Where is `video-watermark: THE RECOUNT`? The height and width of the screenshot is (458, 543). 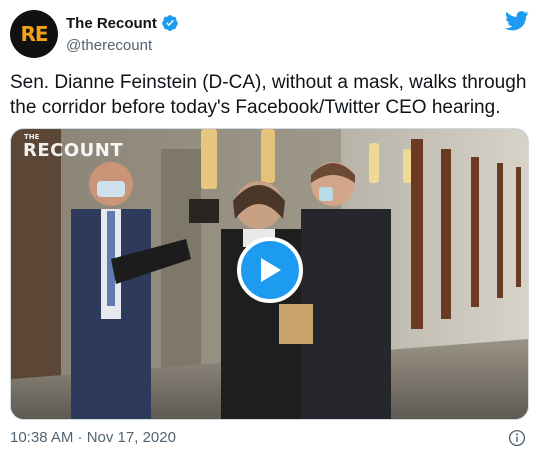 video-watermark: THE RECOUNT is located at coordinates (73, 147).